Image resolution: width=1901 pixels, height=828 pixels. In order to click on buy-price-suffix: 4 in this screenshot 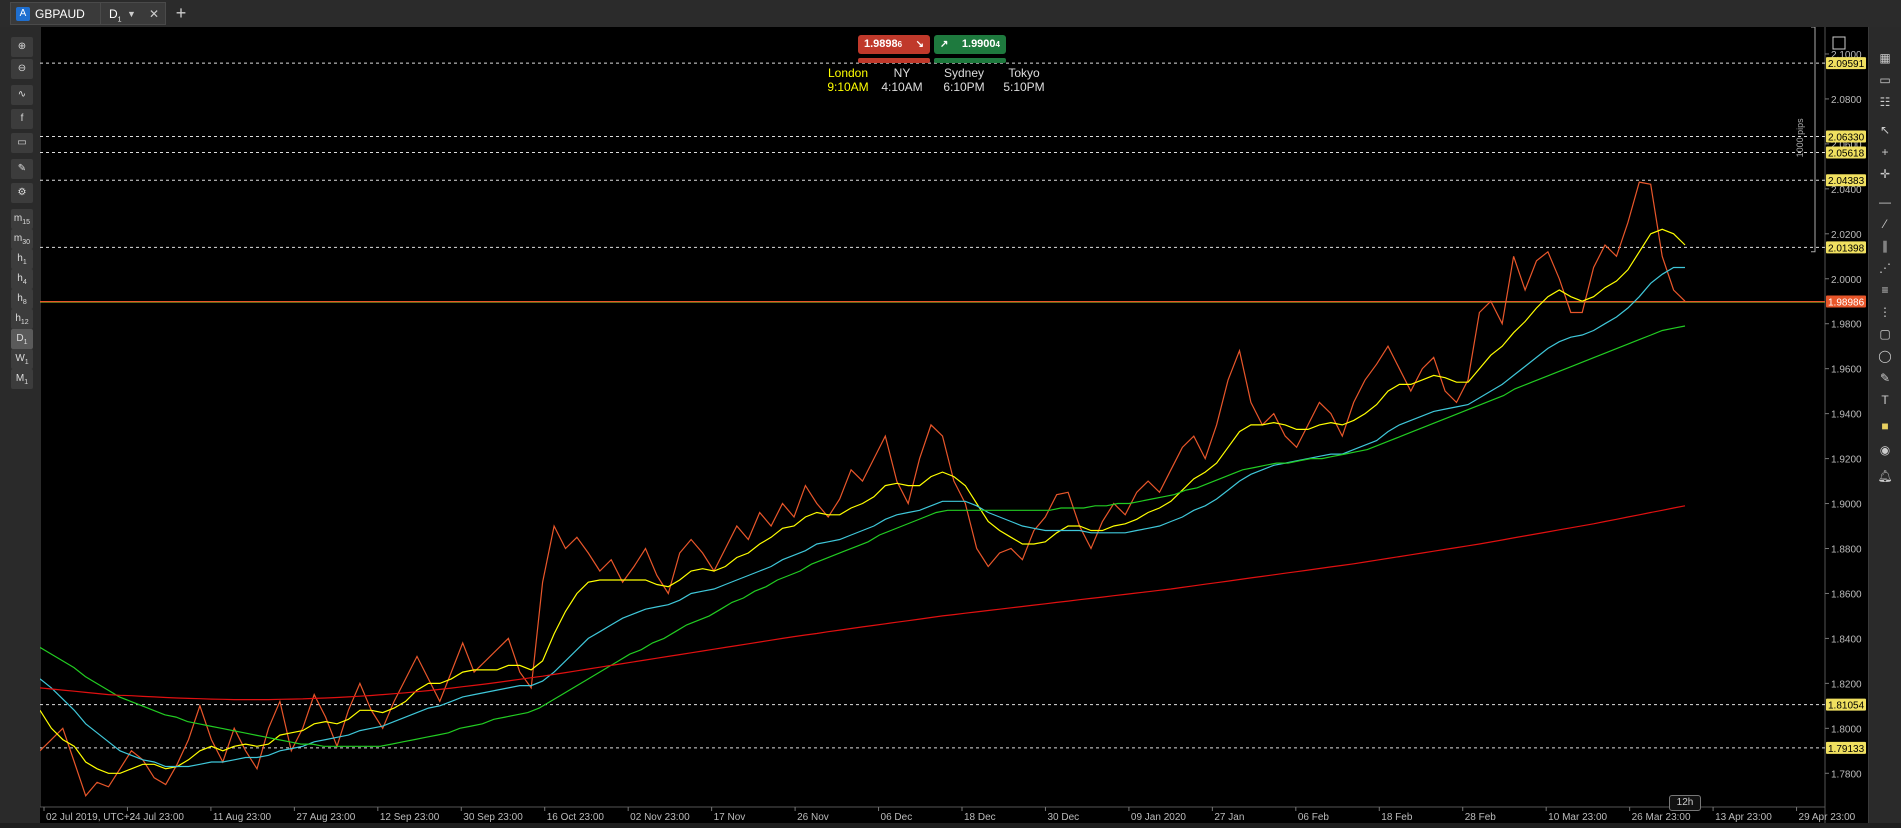, I will do `click(997, 44)`.